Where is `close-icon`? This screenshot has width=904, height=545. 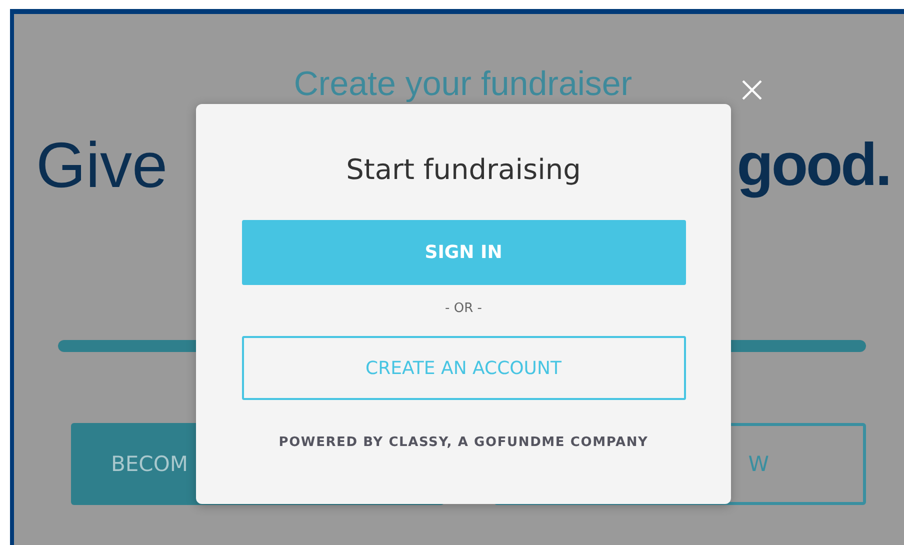
close-icon is located at coordinates (752, 90).